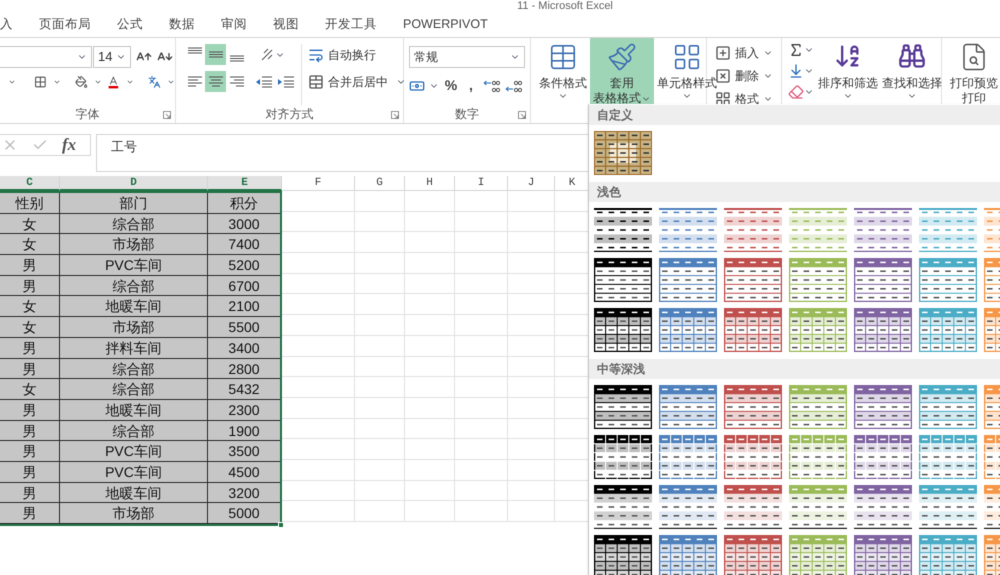 The image size is (1000, 575). I want to click on gallery-section-title: 浅色, so click(609, 192).